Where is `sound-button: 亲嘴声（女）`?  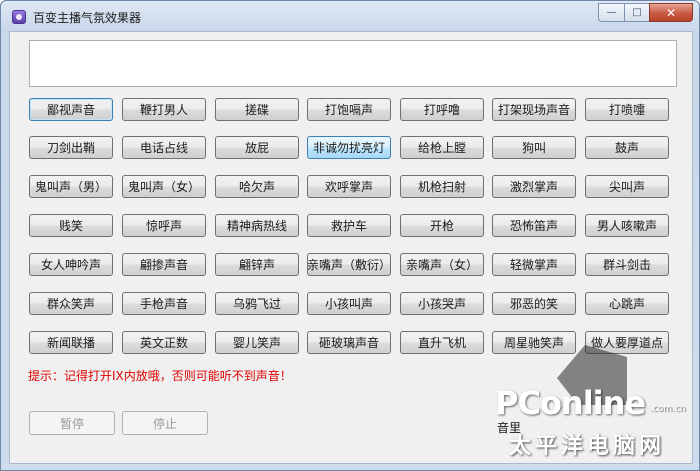
sound-button: 亲嘴声（女） is located at coordinates (442, 264).